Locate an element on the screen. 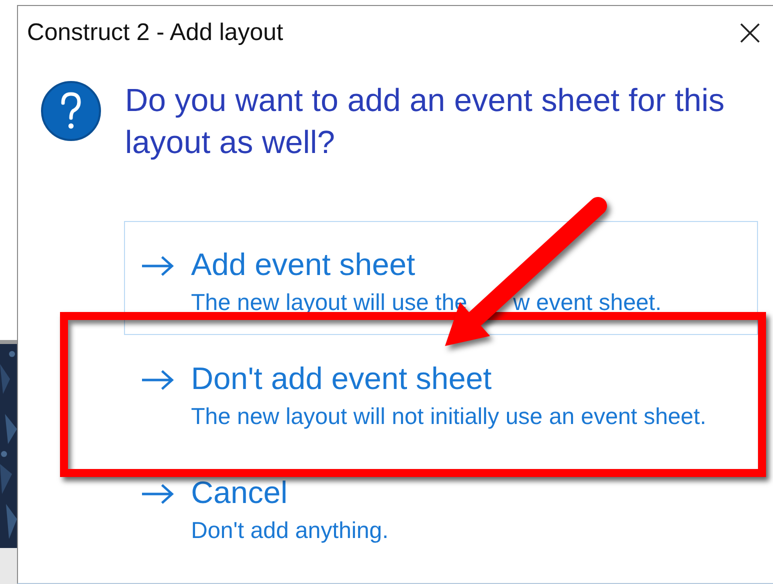 Image resolution: width=773 pixels, height=584 pixels. link-title: Add event sheet is located at coordinates (303, 265).